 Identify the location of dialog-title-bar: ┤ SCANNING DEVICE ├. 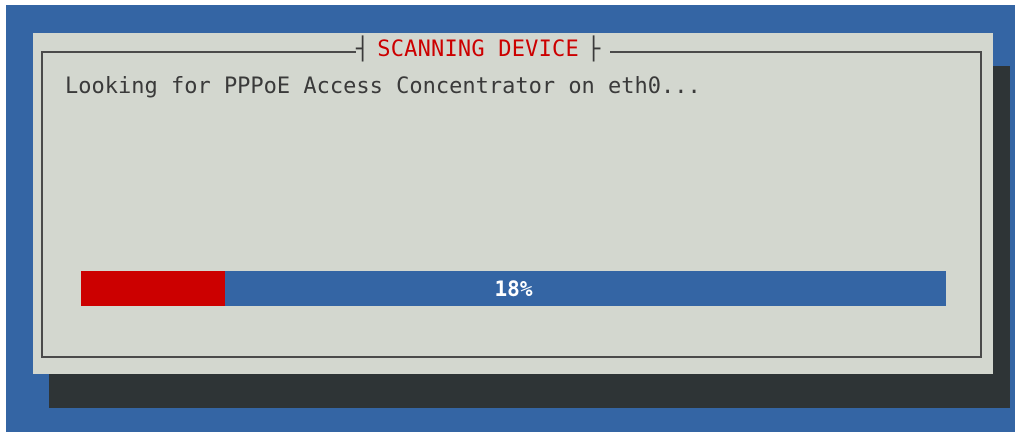
(483, 50).